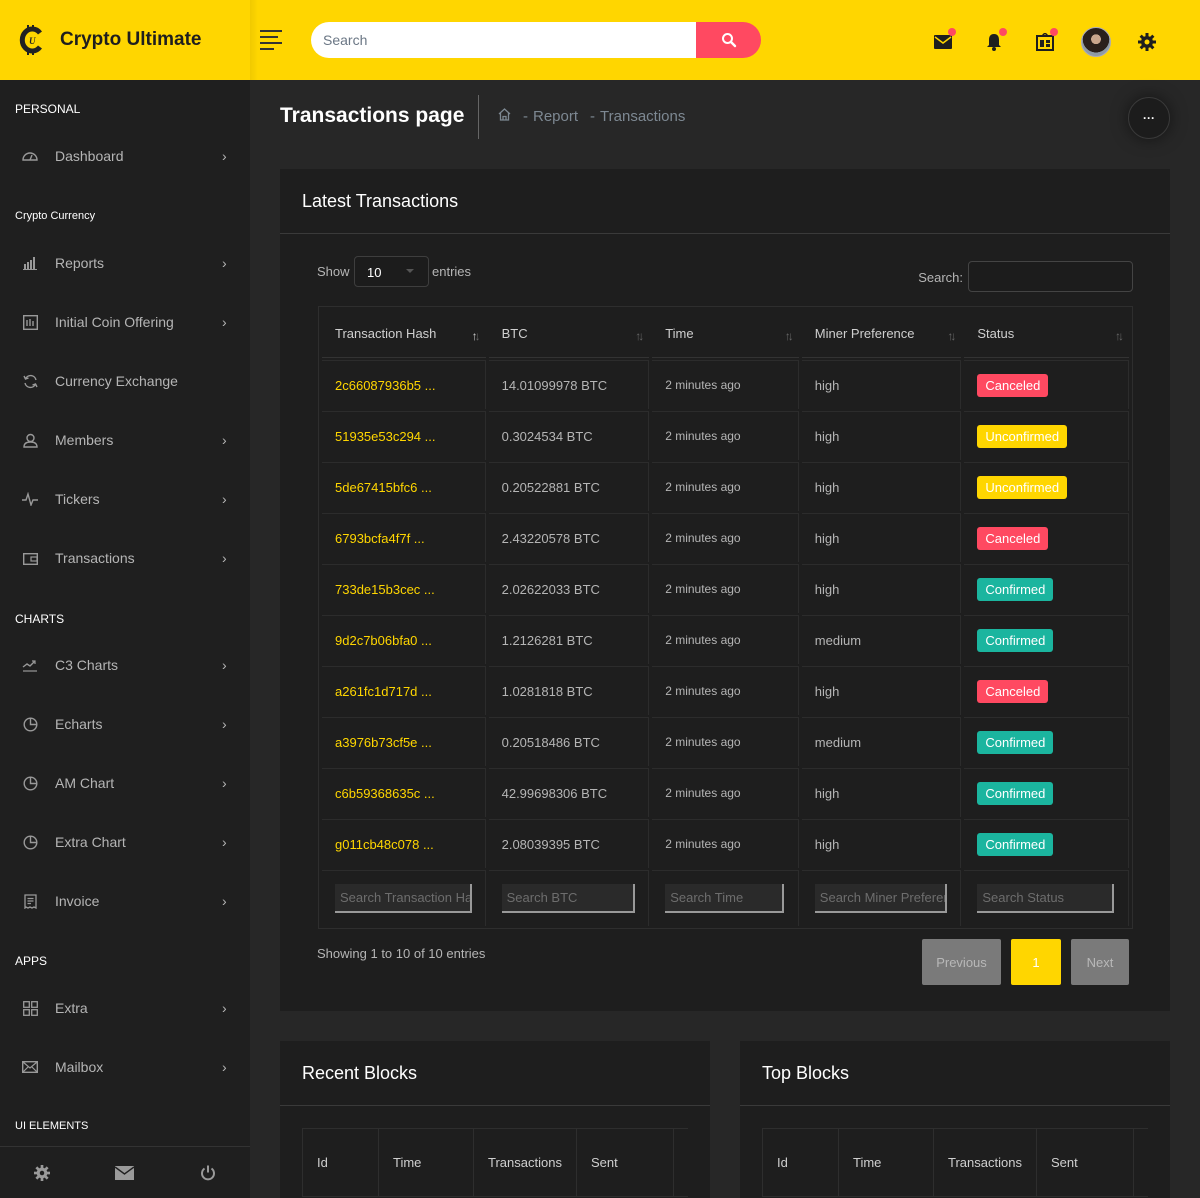  Describe the element at coordinates (403, 898) in the screenshot. I see `filter-hash-input` at that location.